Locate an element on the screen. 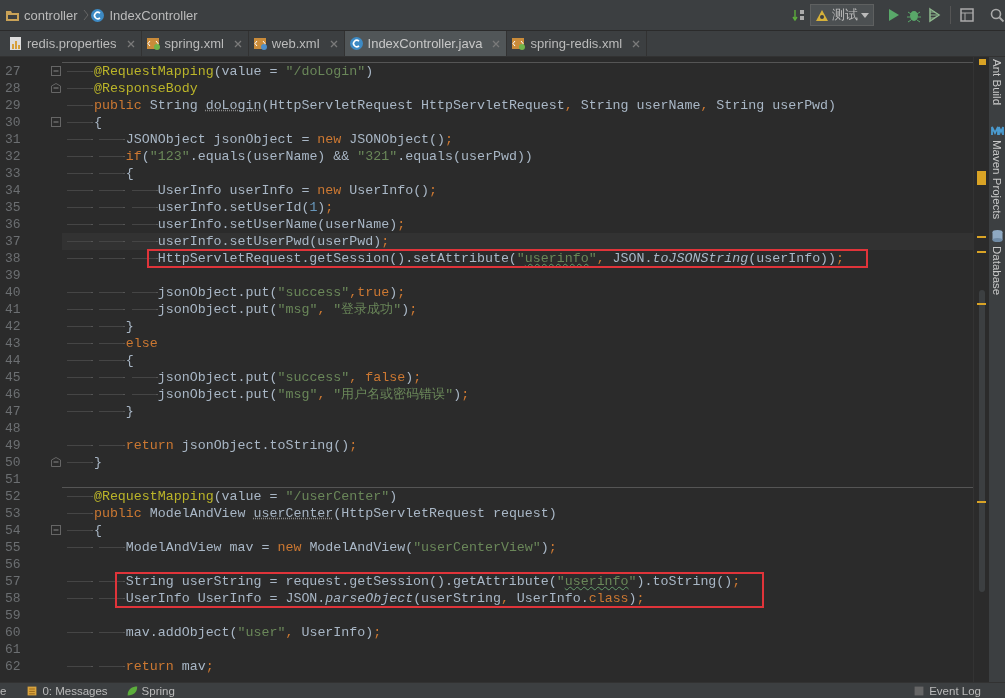 The width and height of the screenshot is (1005, 698). line-number: 61 is located at coordinates (13, 649).